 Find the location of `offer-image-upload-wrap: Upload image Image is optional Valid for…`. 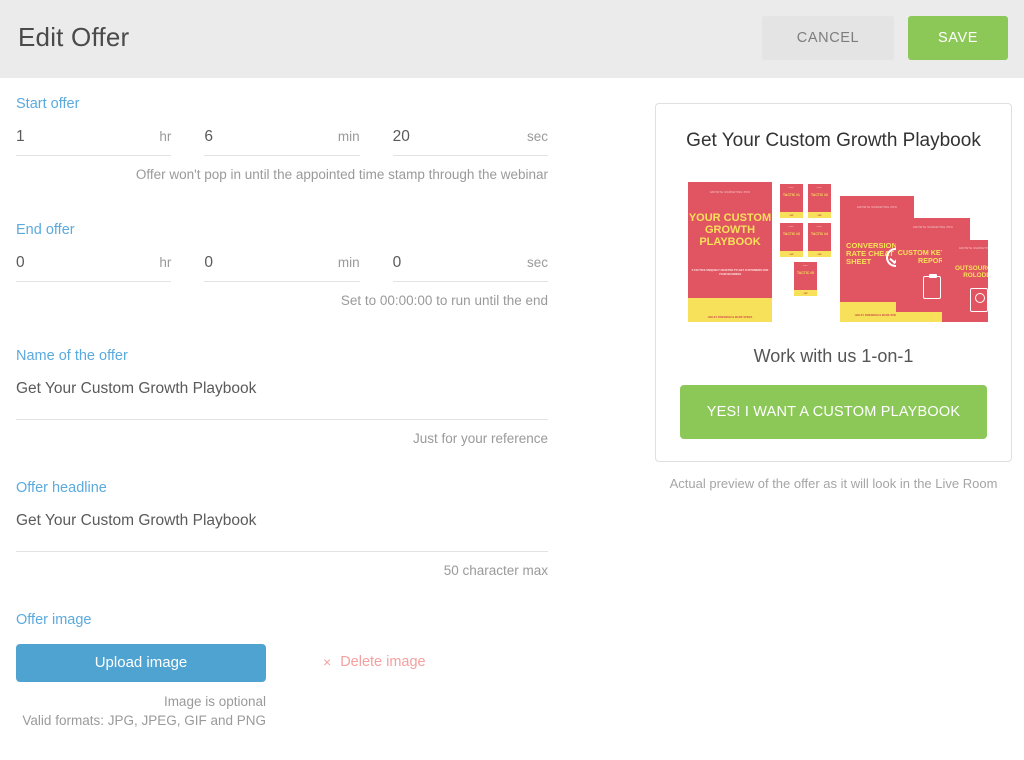

offer-image-upload-wrap: Upload image Image is optional Valid for… is located at coordinates (141, 687).